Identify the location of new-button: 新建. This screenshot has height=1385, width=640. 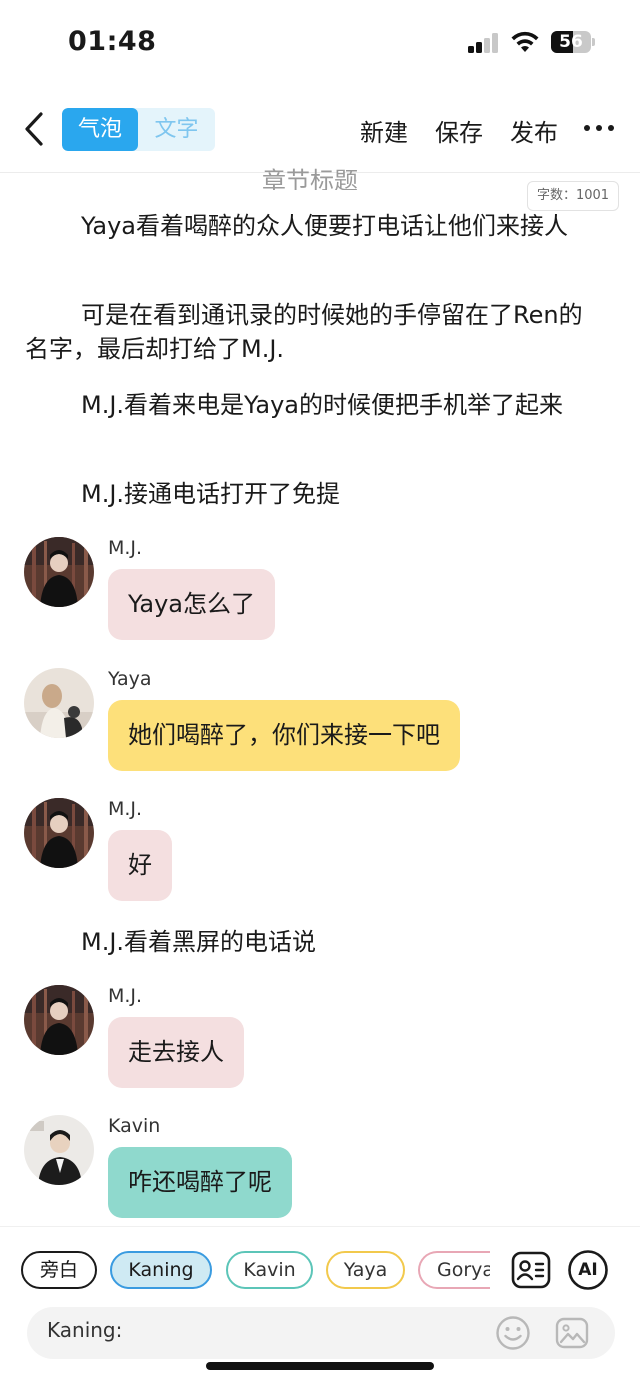
(384, 130).